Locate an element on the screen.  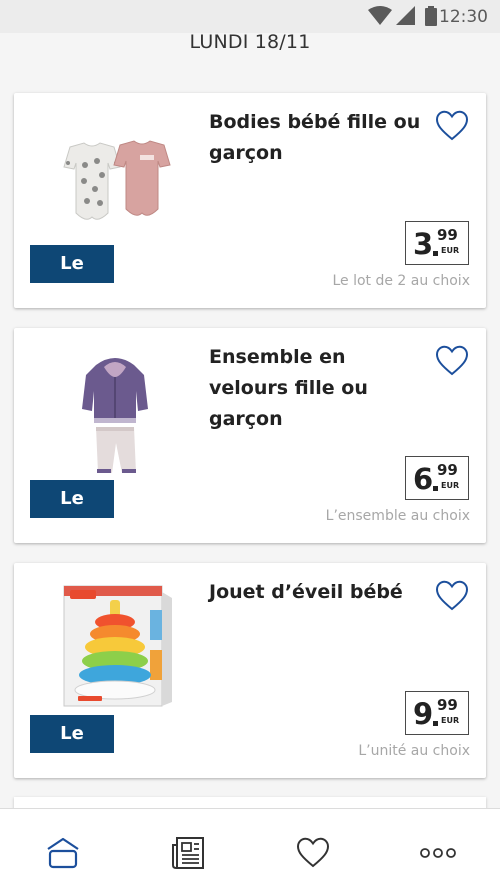
nav-home-button is located at coordinates (63, 853).